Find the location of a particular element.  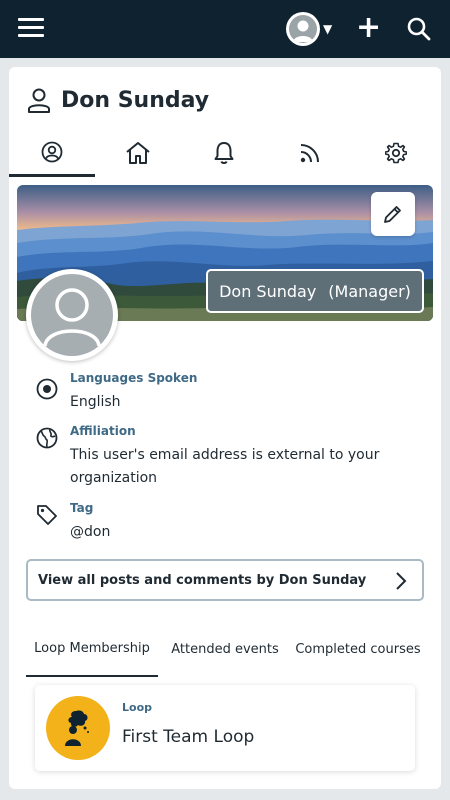

affiliation-label: Affiliation is located at coordinates (103, 431).